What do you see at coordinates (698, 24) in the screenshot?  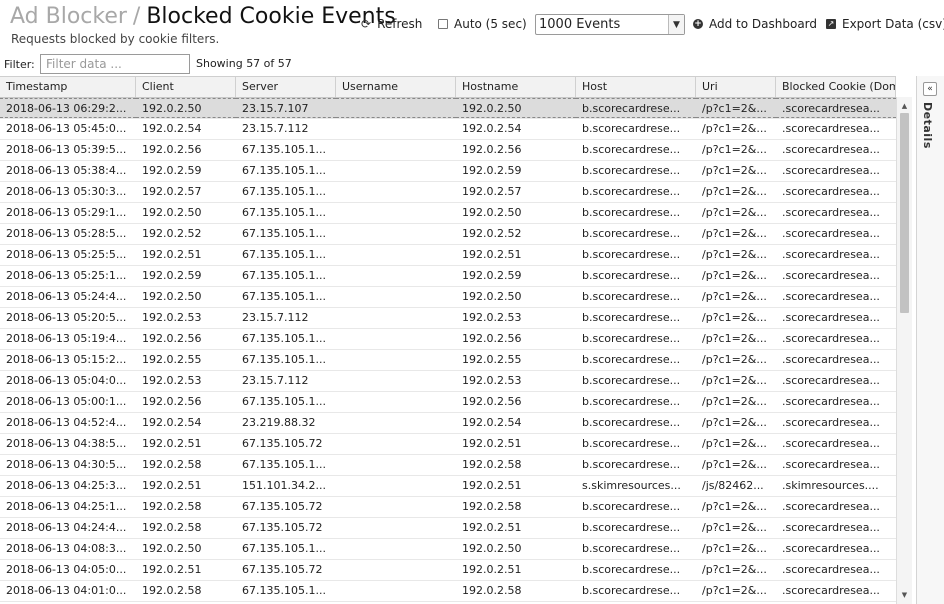 I see `plus-circle-icon: +` at bounding box center [698, 24].